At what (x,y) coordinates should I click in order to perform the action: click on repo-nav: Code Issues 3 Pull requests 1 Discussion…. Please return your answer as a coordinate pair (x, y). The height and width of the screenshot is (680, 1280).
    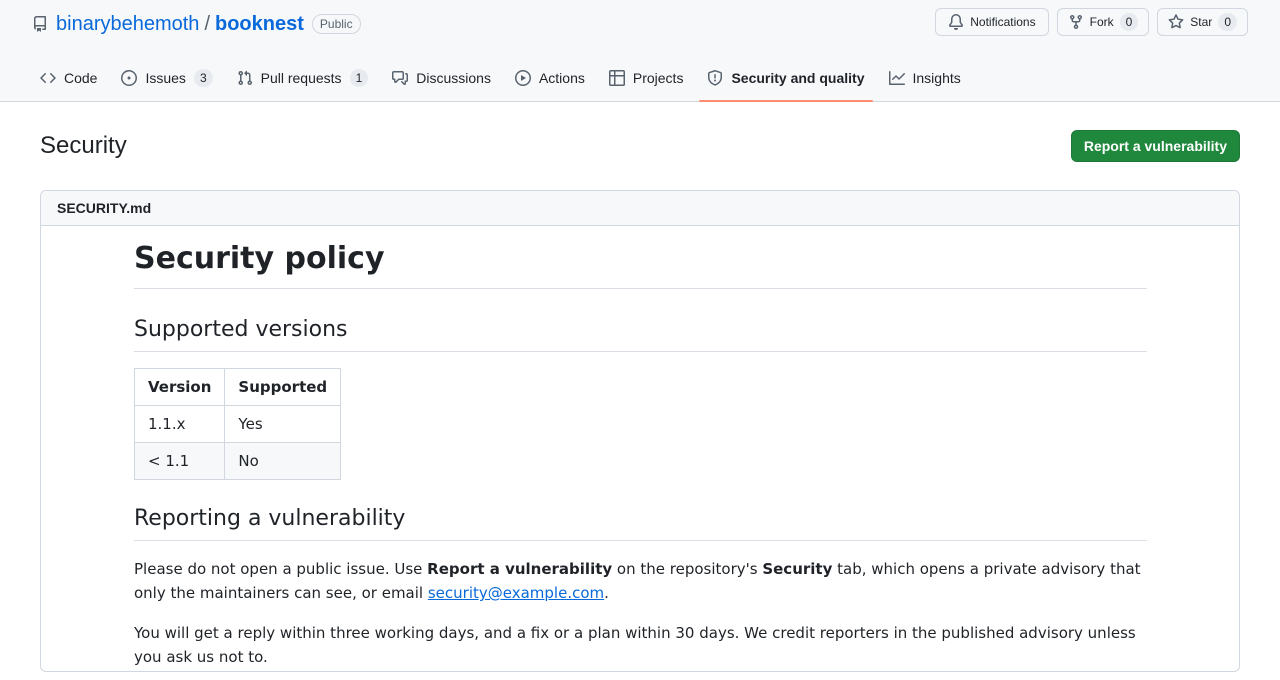
    Looking at the image, I should click on (504, 79).